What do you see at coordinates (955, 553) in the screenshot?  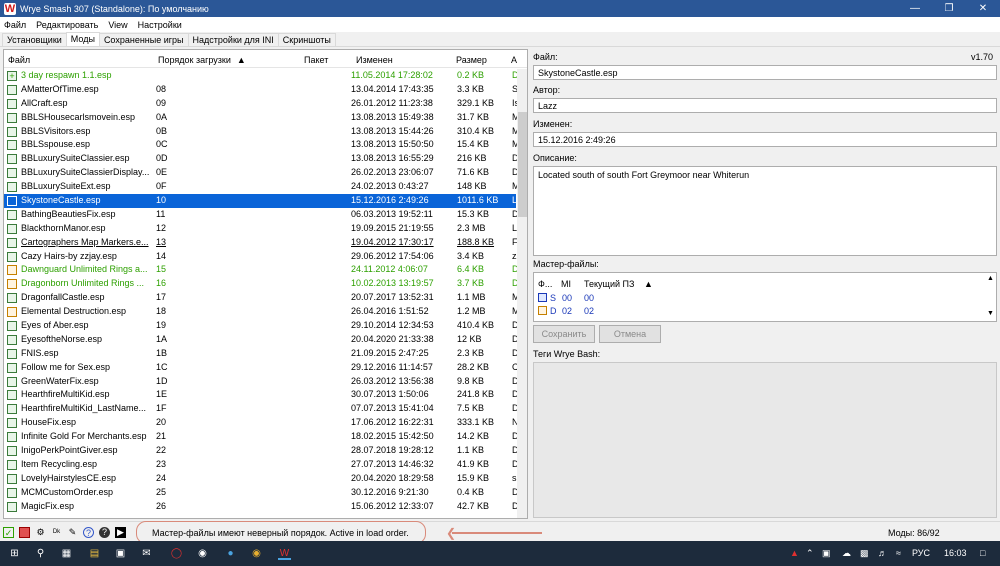 I see `tray-clock: 16:03` at bounding box center [955, 553].